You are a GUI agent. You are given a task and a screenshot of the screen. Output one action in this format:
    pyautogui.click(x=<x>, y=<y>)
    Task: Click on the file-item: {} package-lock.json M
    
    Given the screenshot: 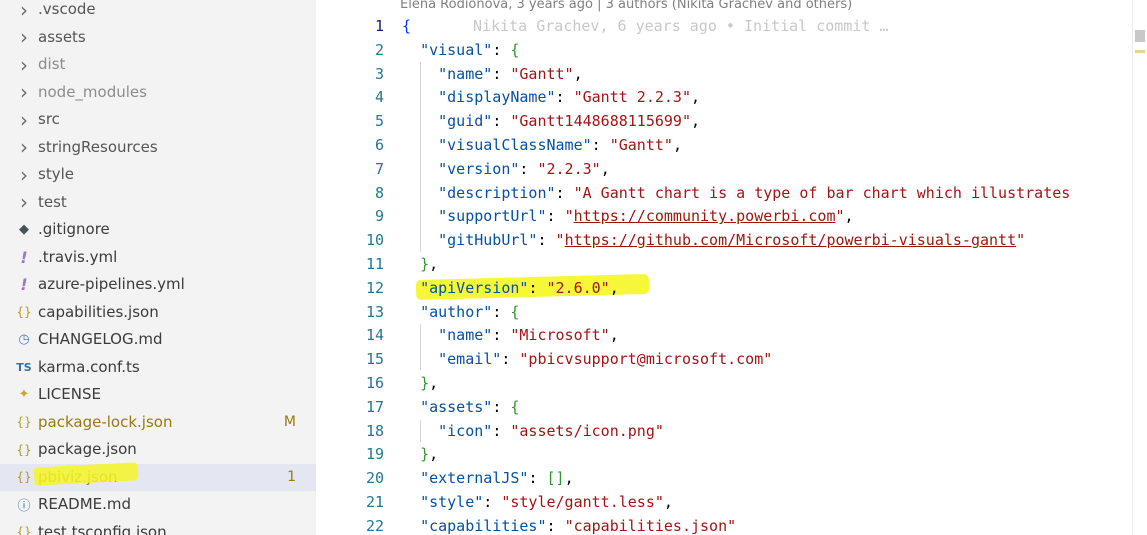 What is the action you would take?
    pyautogui.click(x=158, y=422)
    